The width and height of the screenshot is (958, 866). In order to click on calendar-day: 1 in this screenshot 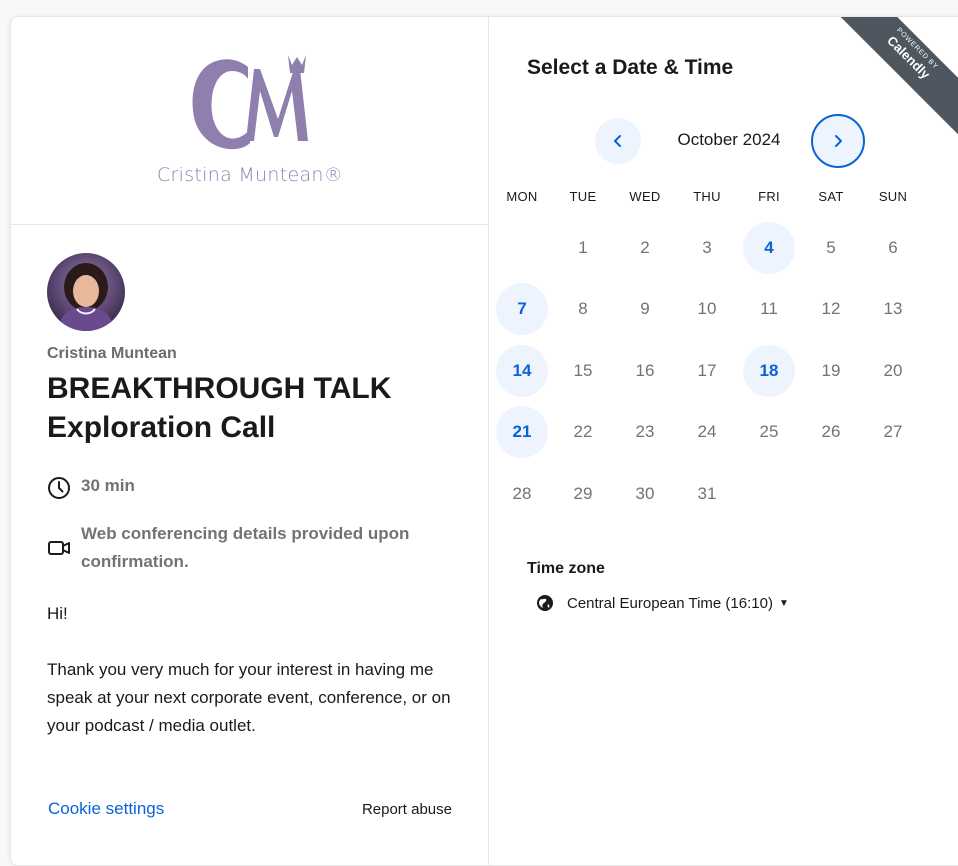, I will do `click(583, 247)`.